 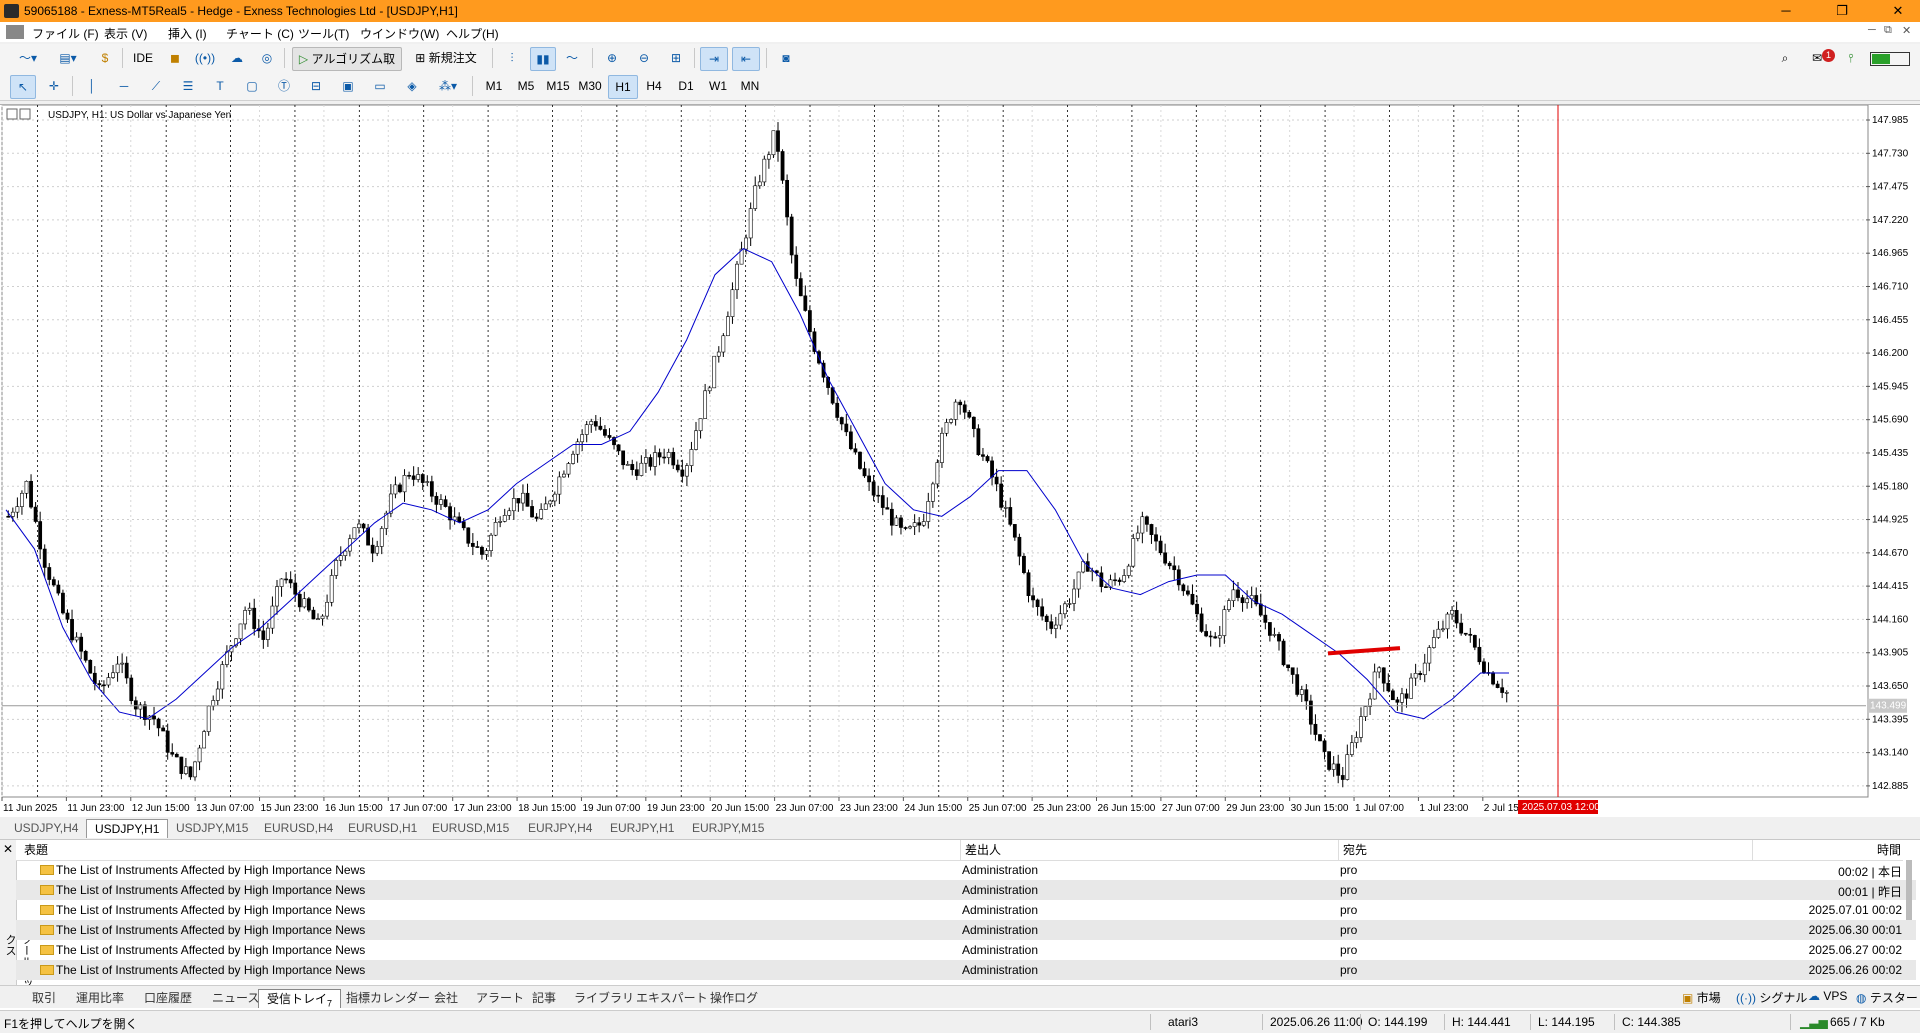 I want to click on minimize-button: ─, so click(x=1786, y=11).